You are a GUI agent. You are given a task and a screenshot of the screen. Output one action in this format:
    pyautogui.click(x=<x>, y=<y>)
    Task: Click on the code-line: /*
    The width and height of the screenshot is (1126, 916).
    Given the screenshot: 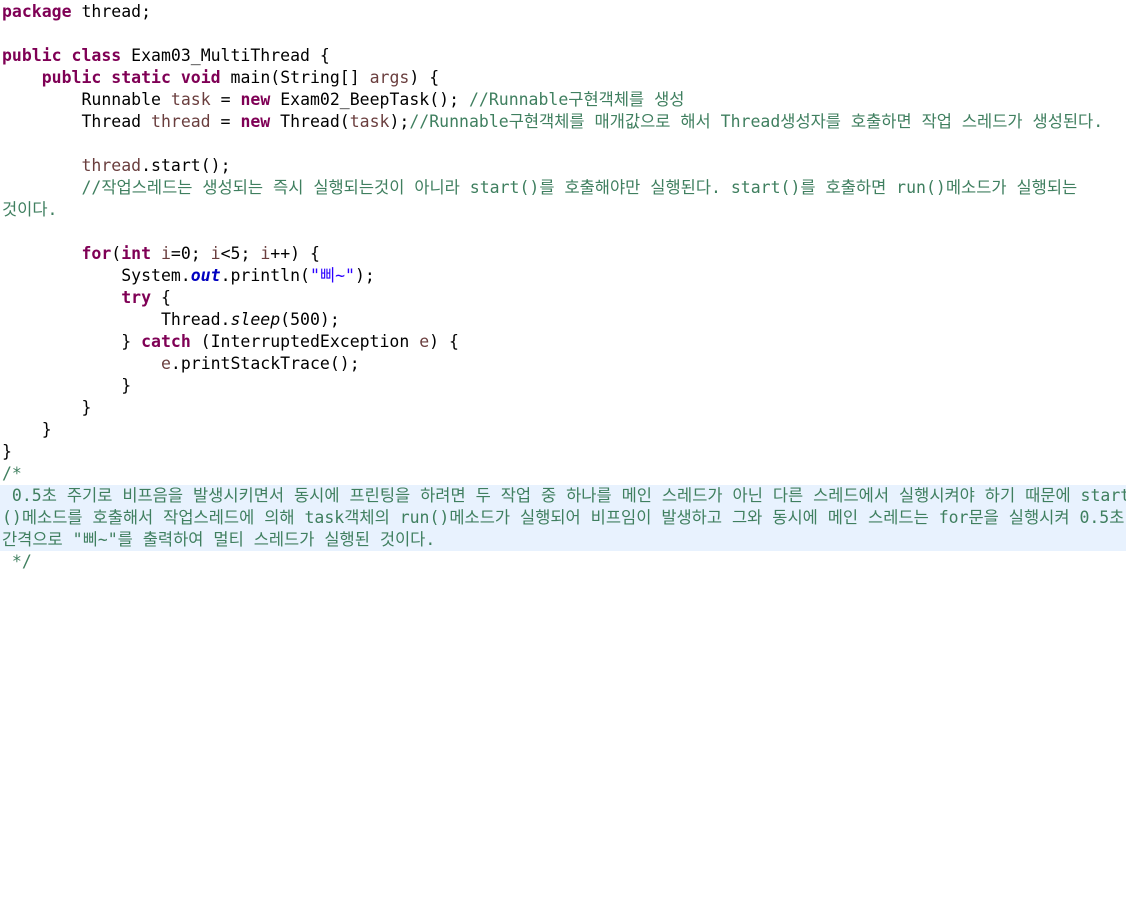 What is the action you would take?
    pyautogui.click(x=12, y=474)
    